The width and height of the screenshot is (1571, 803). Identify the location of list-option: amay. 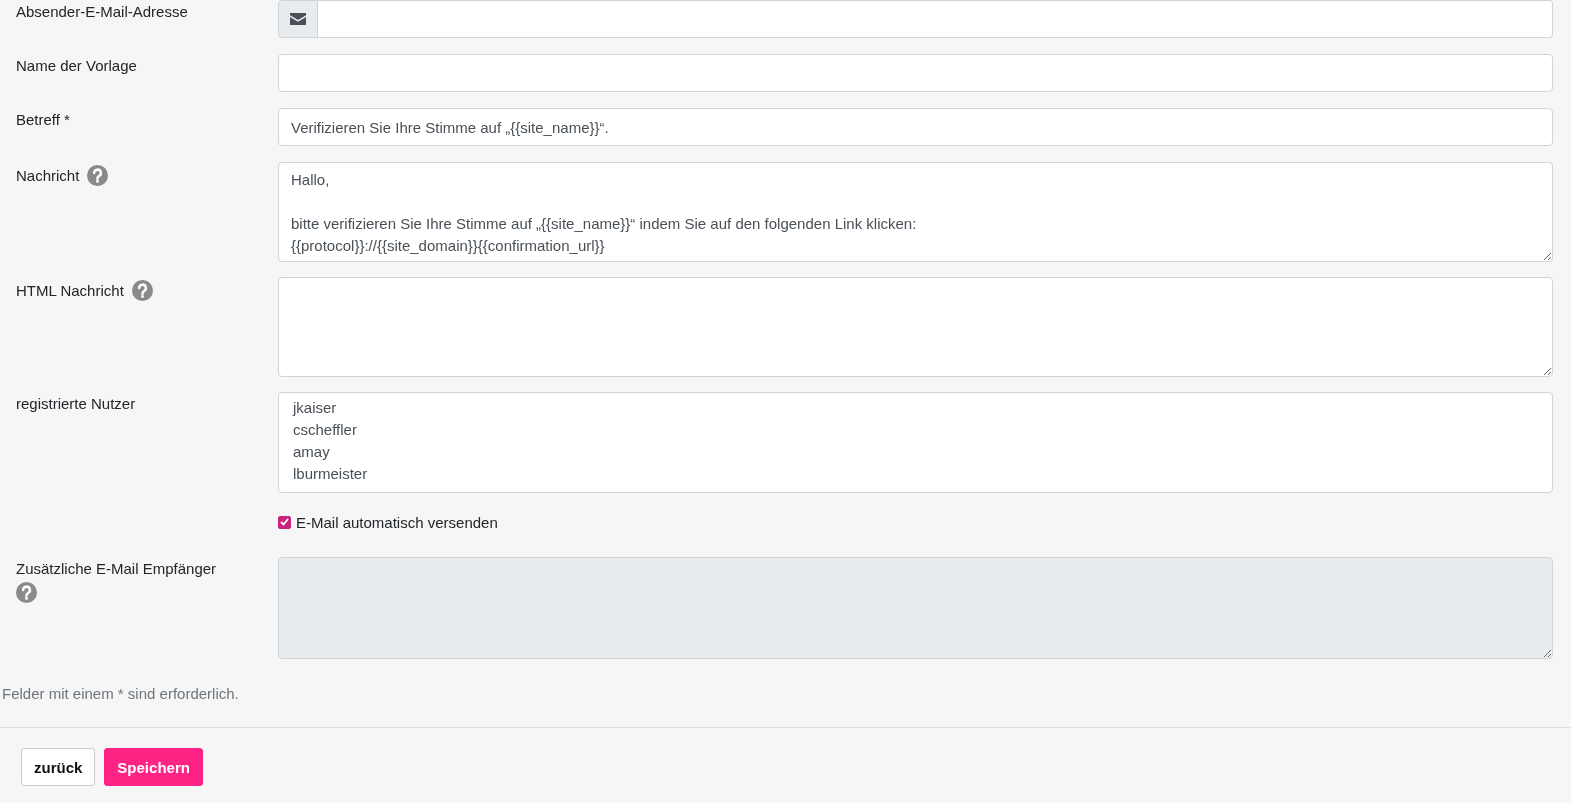
(915, 452).